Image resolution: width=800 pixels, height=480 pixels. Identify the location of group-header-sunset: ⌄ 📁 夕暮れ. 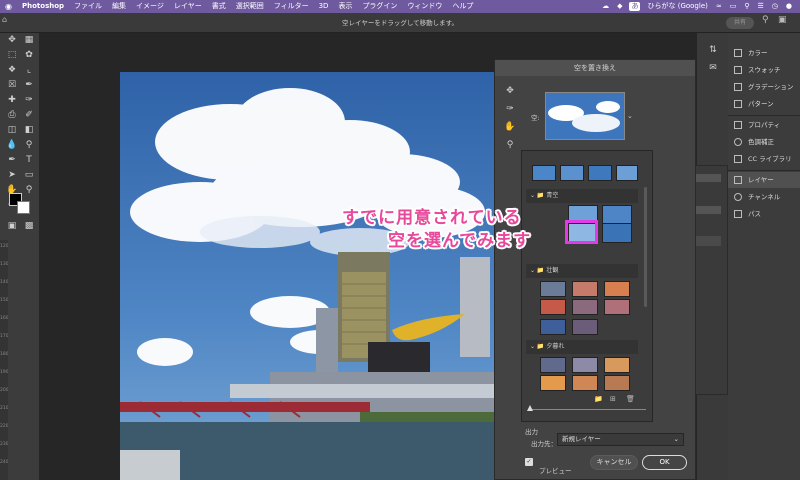
(582, 347).